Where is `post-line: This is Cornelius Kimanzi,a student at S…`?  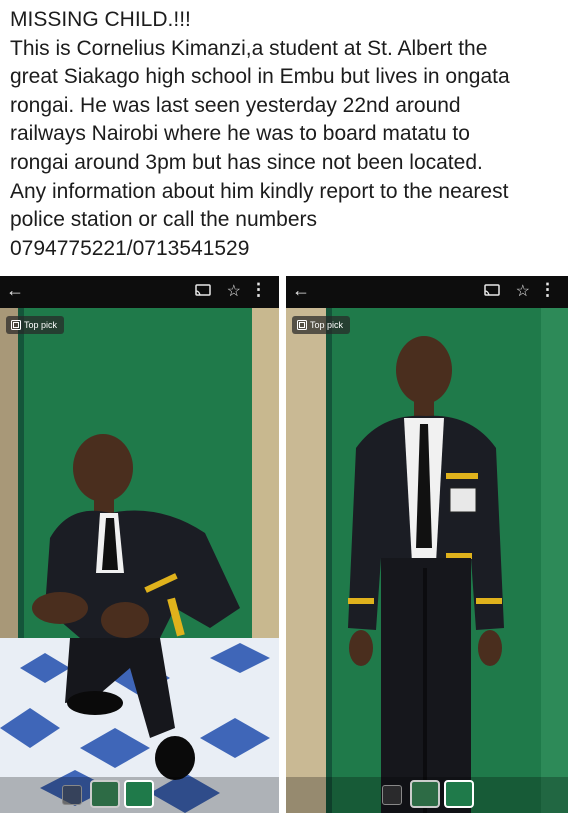 post-line: This is Cornelius Kimanzi,a student at S… is located at coordinates (249, 48).